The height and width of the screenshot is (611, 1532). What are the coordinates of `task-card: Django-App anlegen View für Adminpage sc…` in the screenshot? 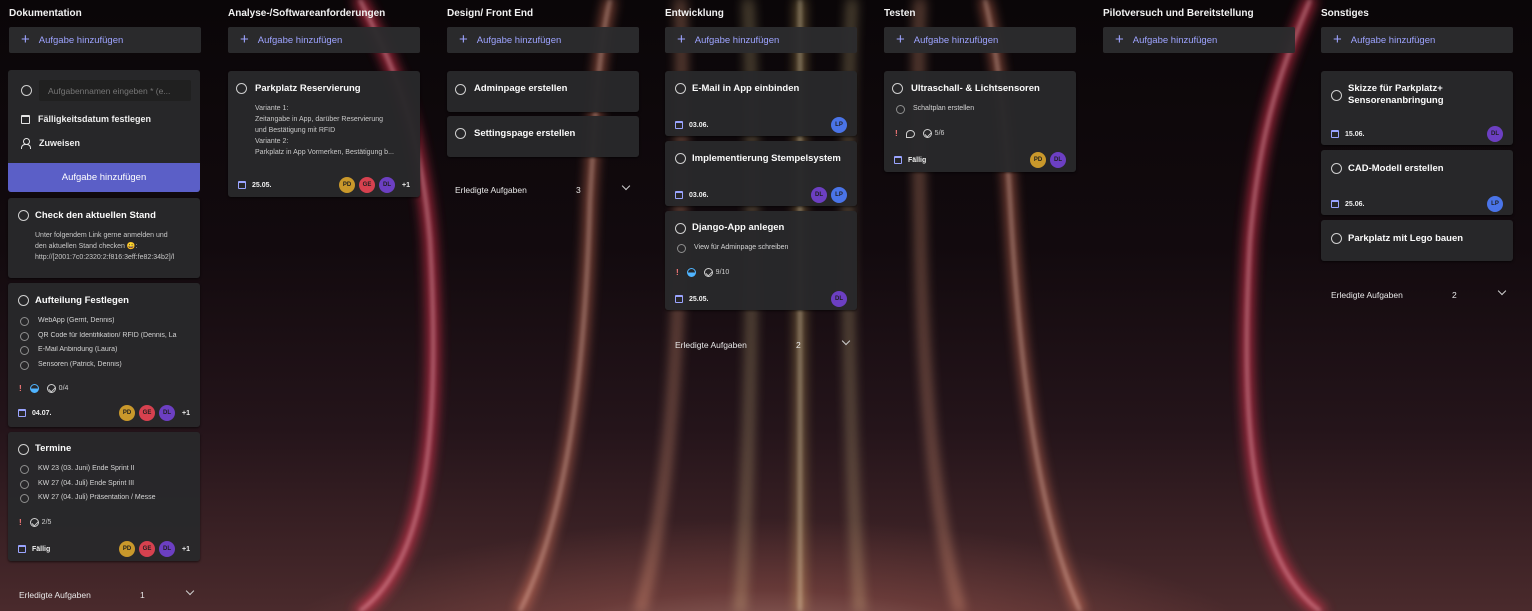 It's located at (761, 260).